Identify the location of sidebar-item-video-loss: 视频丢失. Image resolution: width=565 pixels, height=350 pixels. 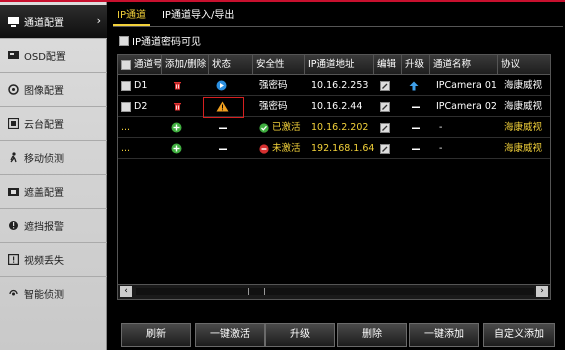
(53, 259).